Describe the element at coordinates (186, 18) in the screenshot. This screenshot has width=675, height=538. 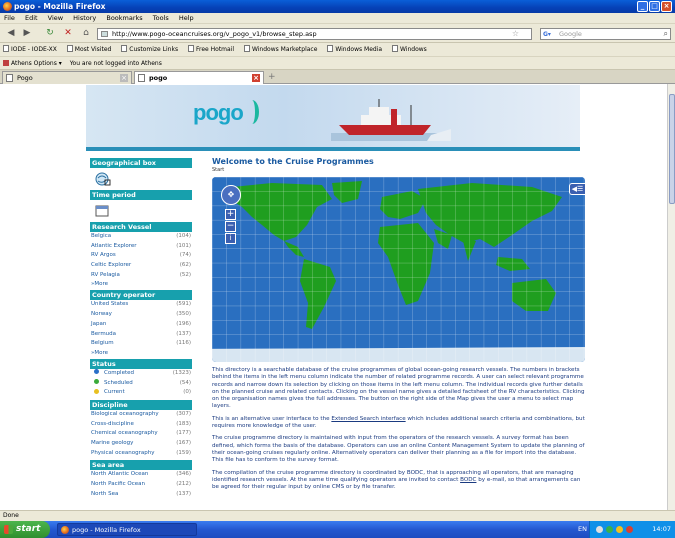
I see `menu-help: Help` at that location.